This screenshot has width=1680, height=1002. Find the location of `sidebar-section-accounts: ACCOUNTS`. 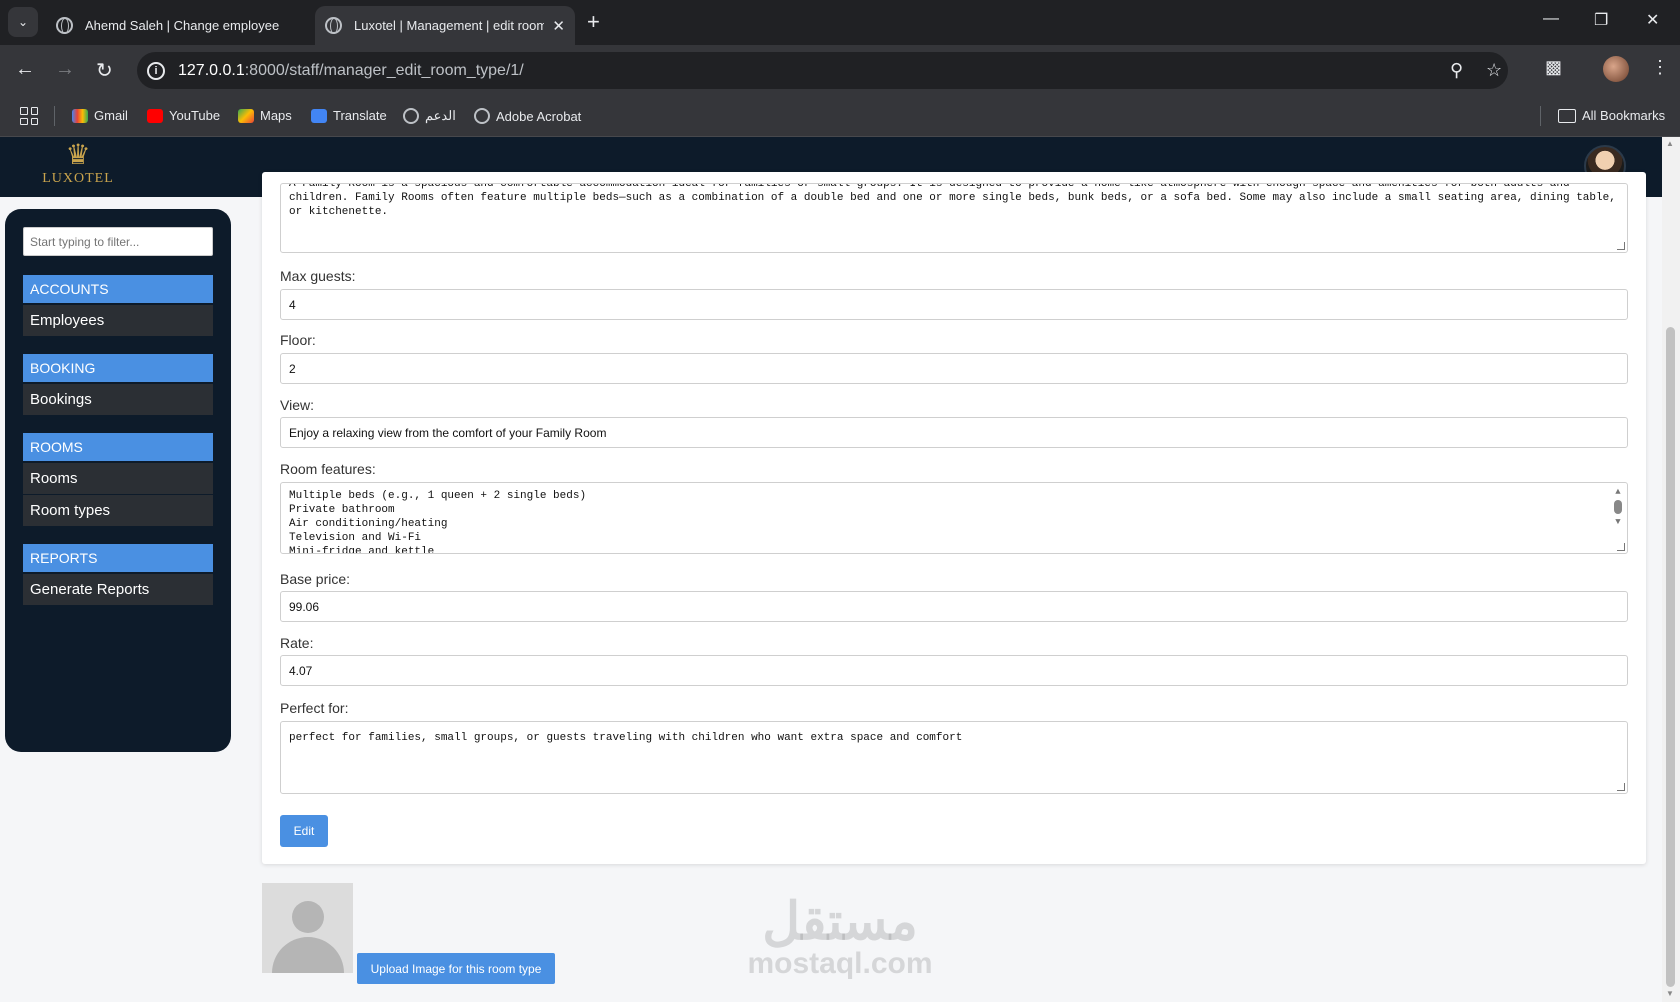

sidebar-section-accounts: ACCOUNTS is located at coordinates (118, 289).